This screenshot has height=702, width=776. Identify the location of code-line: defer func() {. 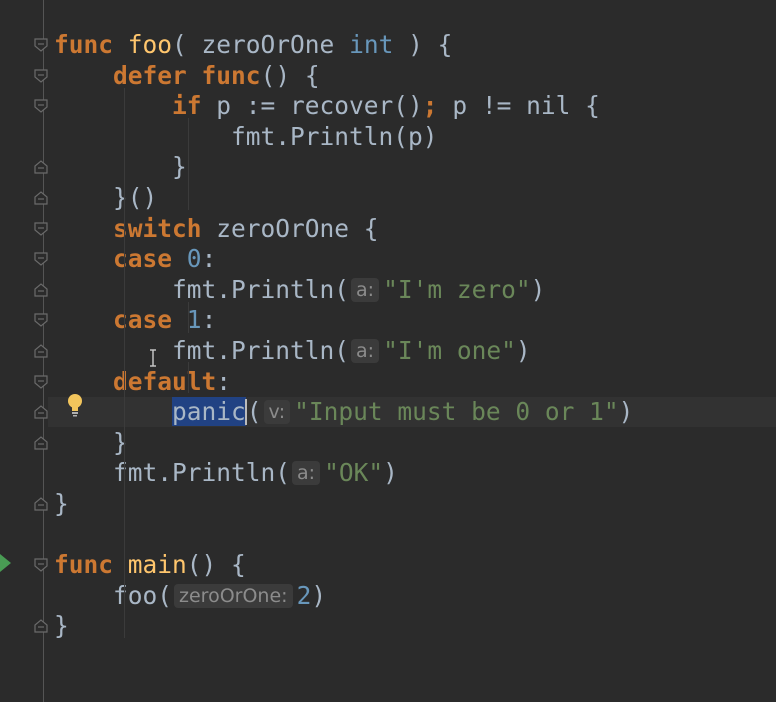
(415, 76).